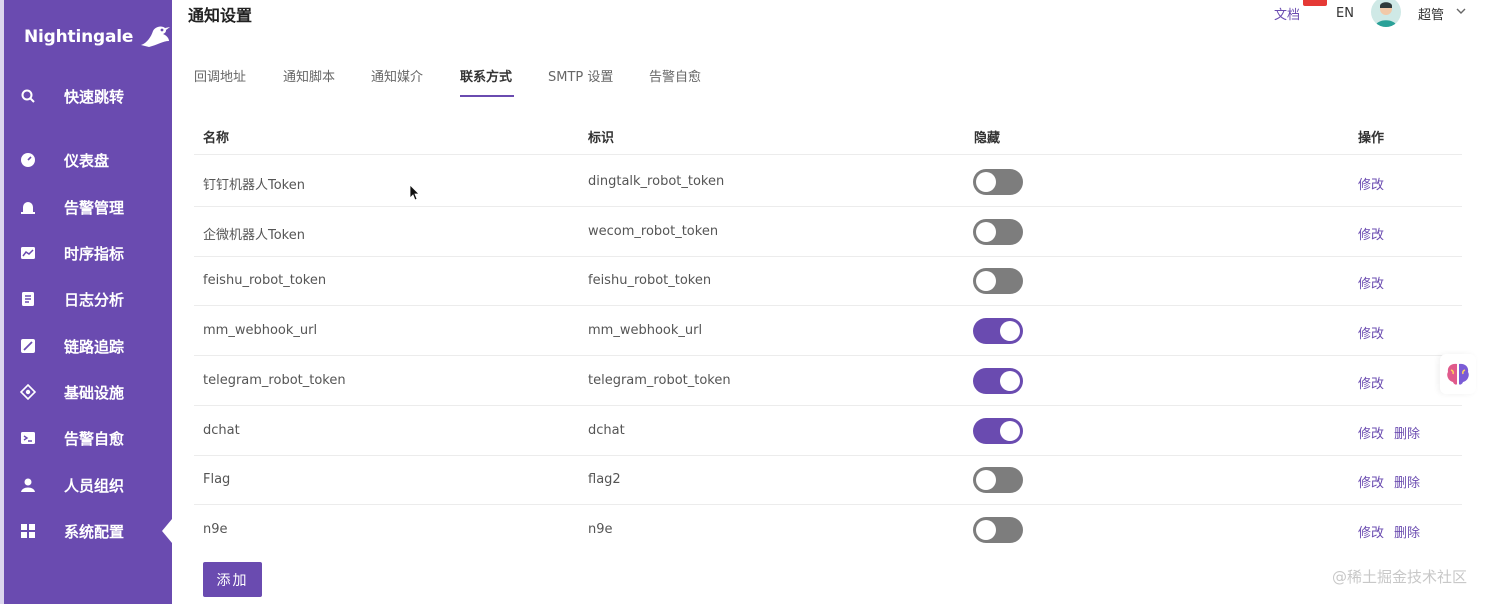 The image size is (1512, 604). I want to click on chevron-down-icon, so click(1461, 11).